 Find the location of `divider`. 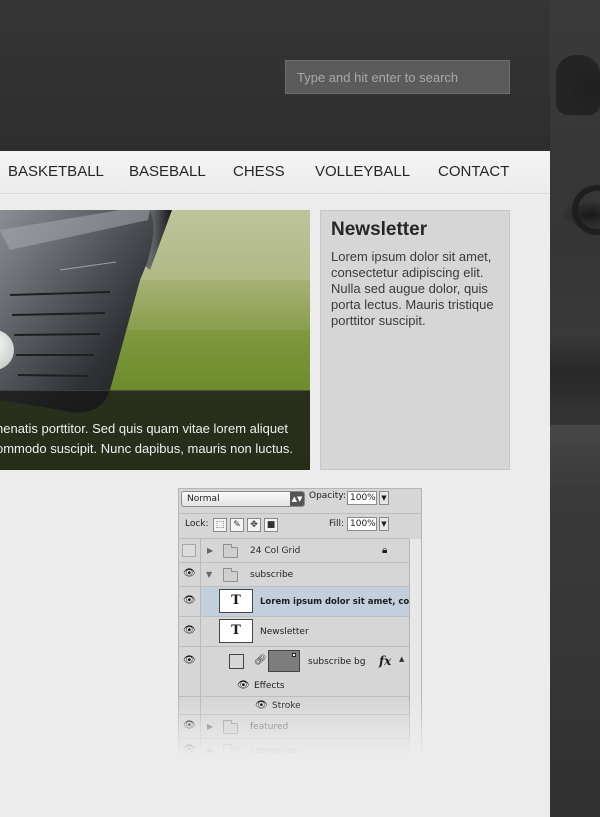

divider is located at coordinates (300, 513).